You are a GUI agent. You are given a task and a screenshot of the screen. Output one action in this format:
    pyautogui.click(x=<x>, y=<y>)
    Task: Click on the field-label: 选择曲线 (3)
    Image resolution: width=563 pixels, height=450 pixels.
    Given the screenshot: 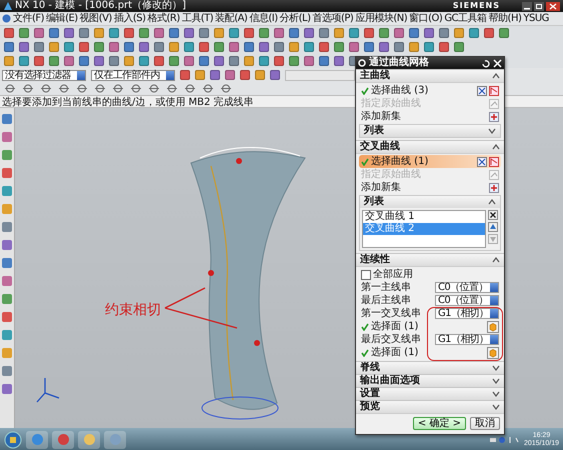 What is the action you would take?
    pyautogui.click(x=400, y=90)
    